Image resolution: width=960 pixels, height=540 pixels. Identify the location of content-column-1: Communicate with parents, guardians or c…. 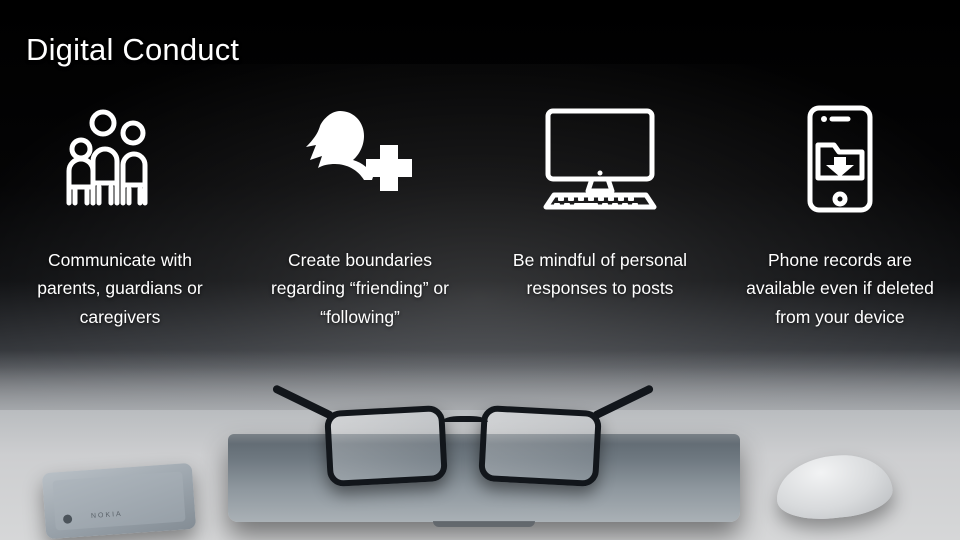
(120, 215).